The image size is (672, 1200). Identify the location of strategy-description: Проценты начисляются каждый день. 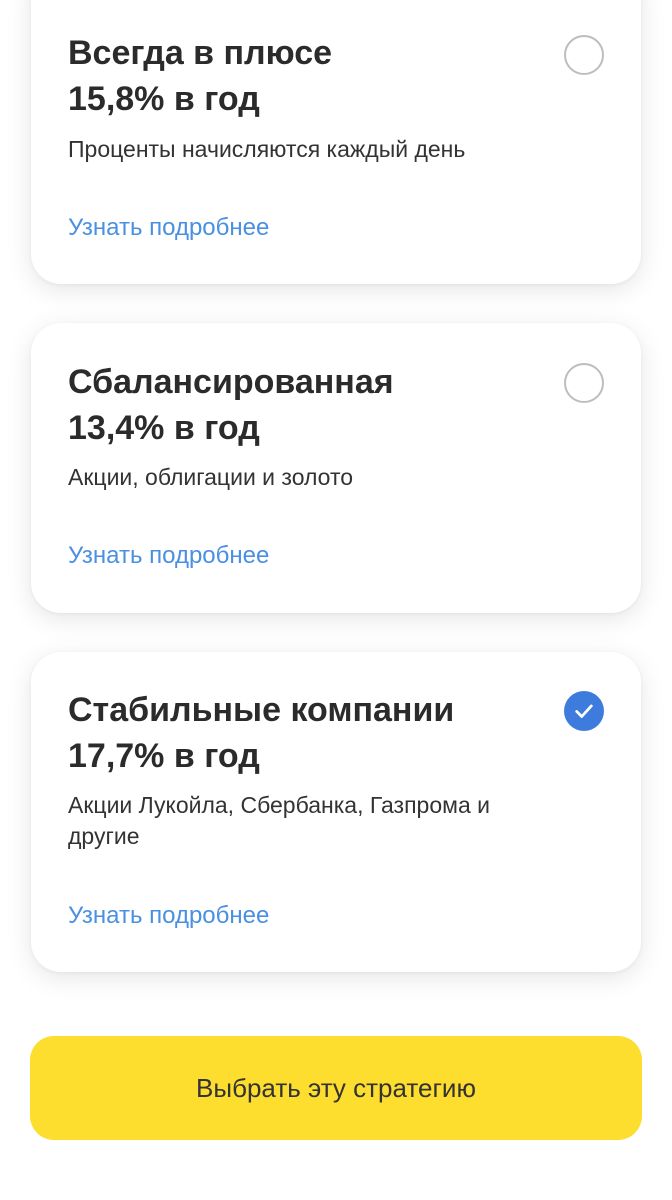
(267, 149).